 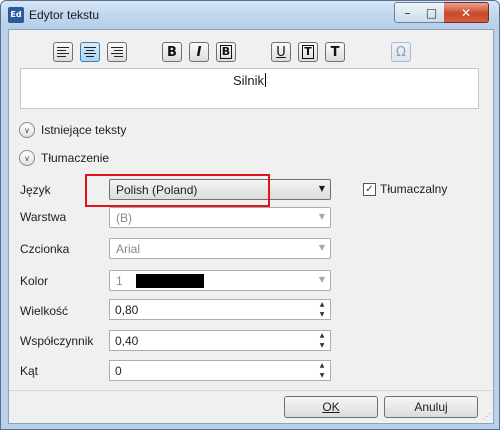 I want to click on language-select: Polish (Poland) ▼, so click(x=220, y=189).